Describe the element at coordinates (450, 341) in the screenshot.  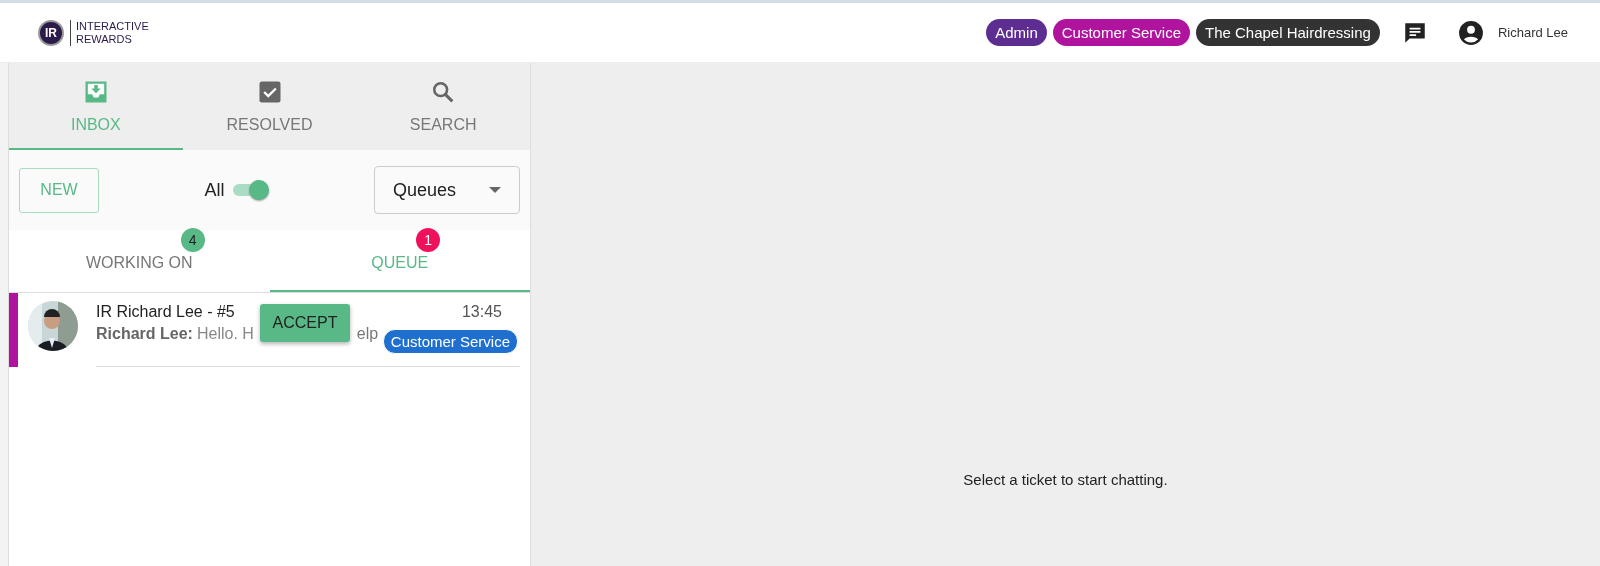
I see `queue-tag: Customer Service` at that location.